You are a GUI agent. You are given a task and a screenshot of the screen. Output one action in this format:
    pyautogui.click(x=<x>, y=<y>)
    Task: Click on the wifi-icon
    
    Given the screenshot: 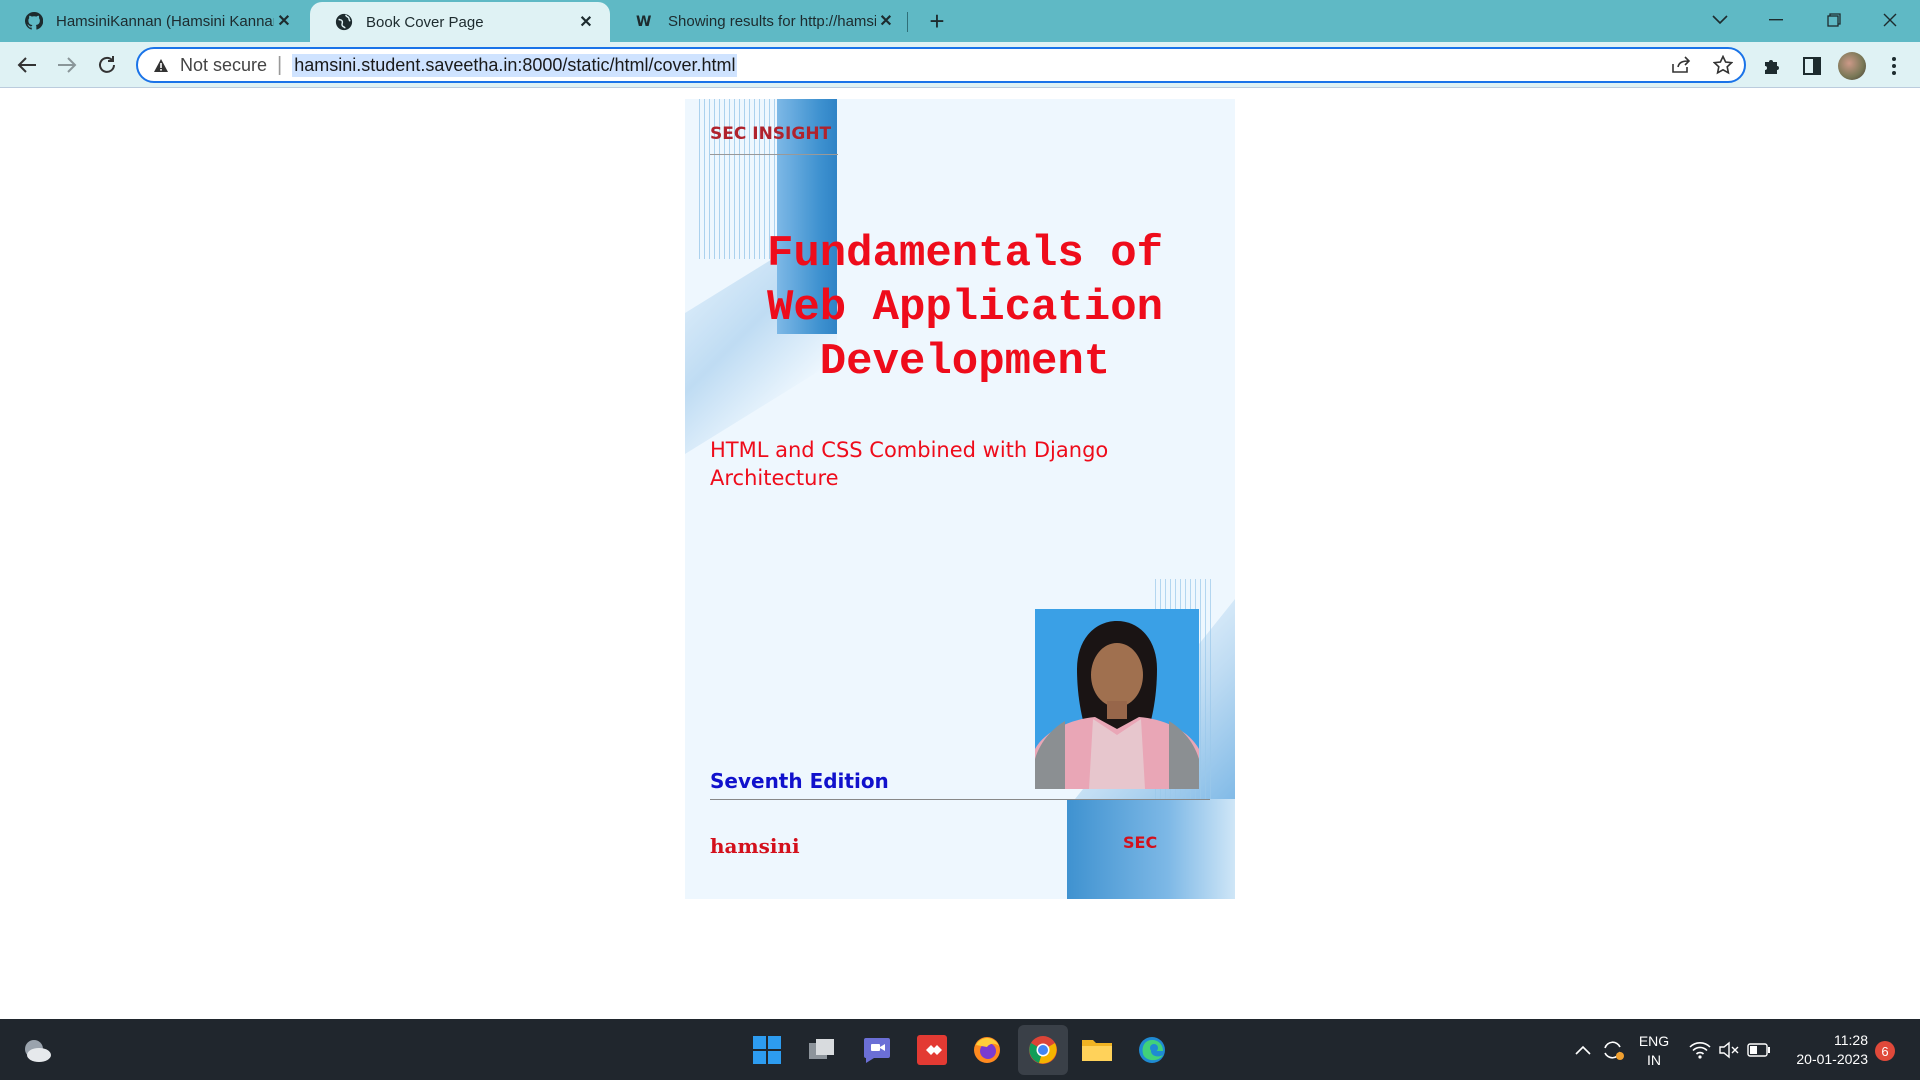 What is the action you would take?
    pyautogui.click(x=1700, y=1050)
    